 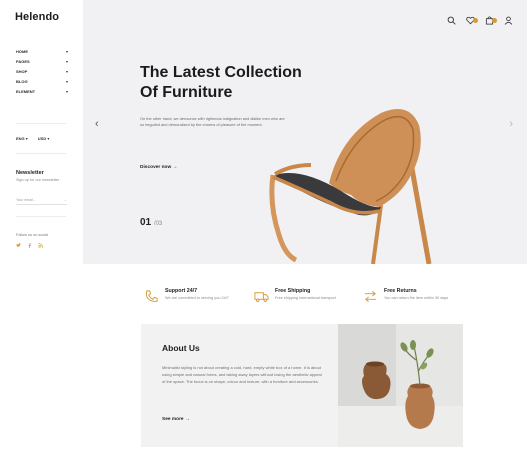 What do you see at coordinates (475, 20) in the screenshot?
I see `wishlist-badge` at bounding box center [475, 20].